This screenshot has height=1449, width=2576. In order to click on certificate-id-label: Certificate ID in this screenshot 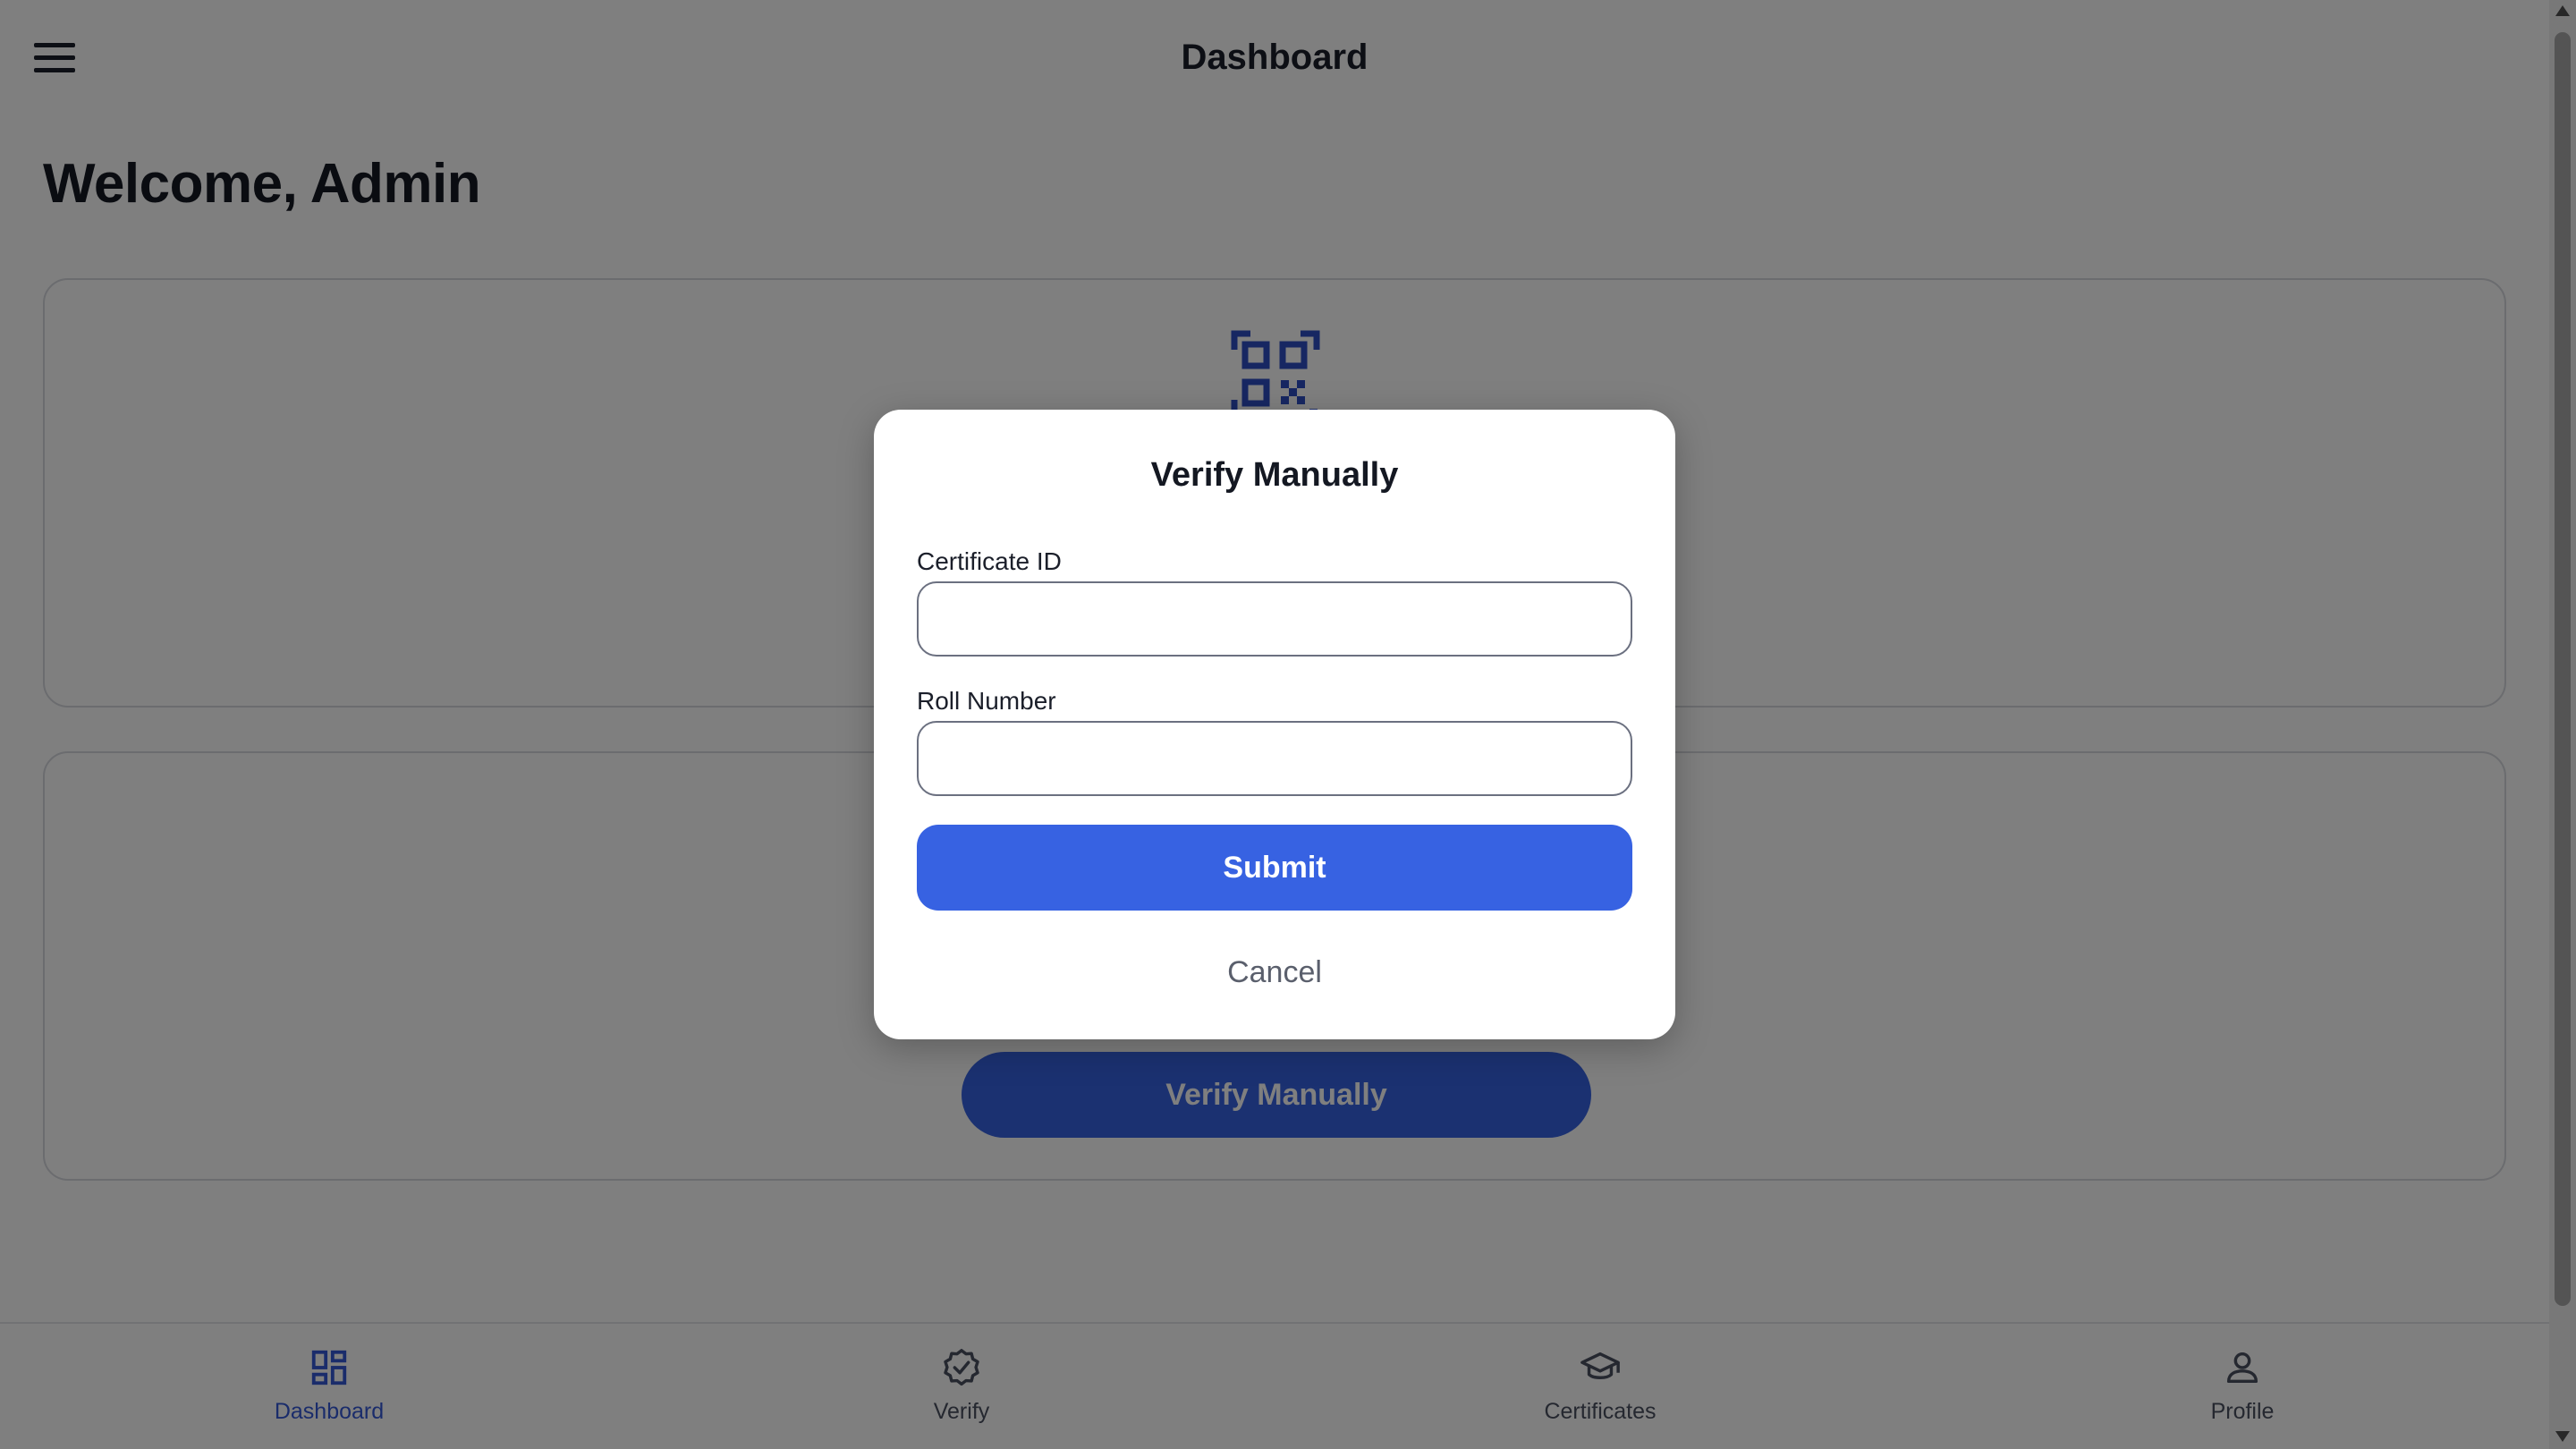, I will do `click(989, 561)`.